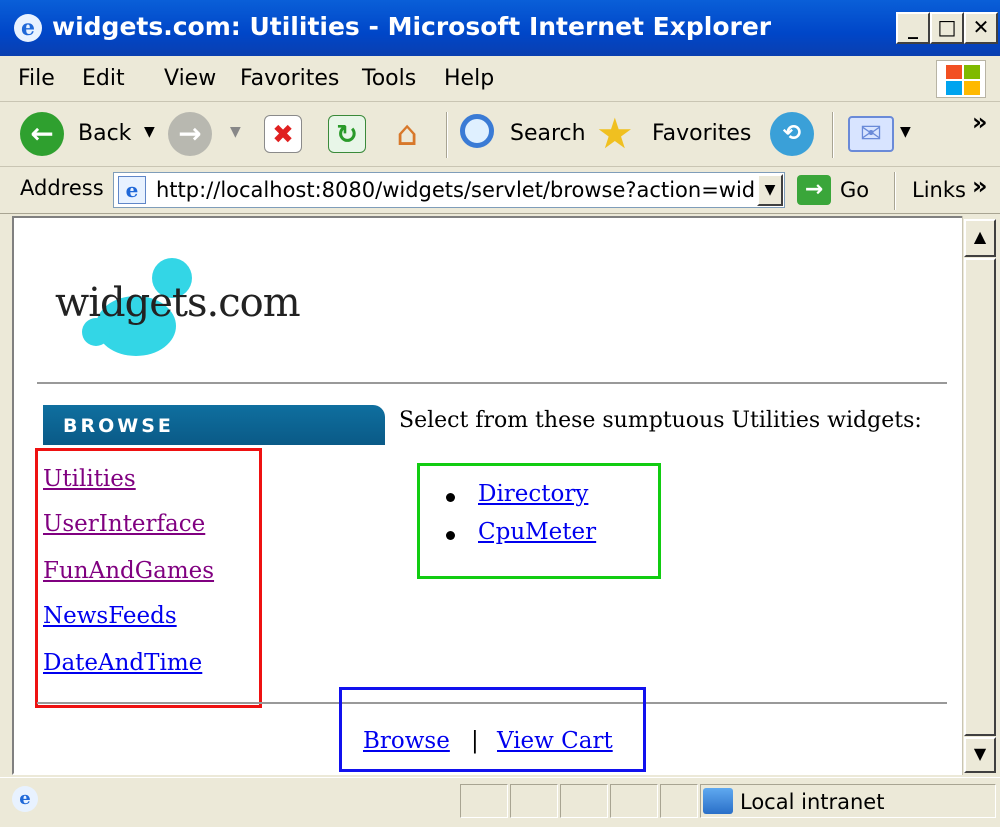 This screenshot has width=1000, height=827. I want to click on scroll-up-icon: ▲, so click(980, 238).